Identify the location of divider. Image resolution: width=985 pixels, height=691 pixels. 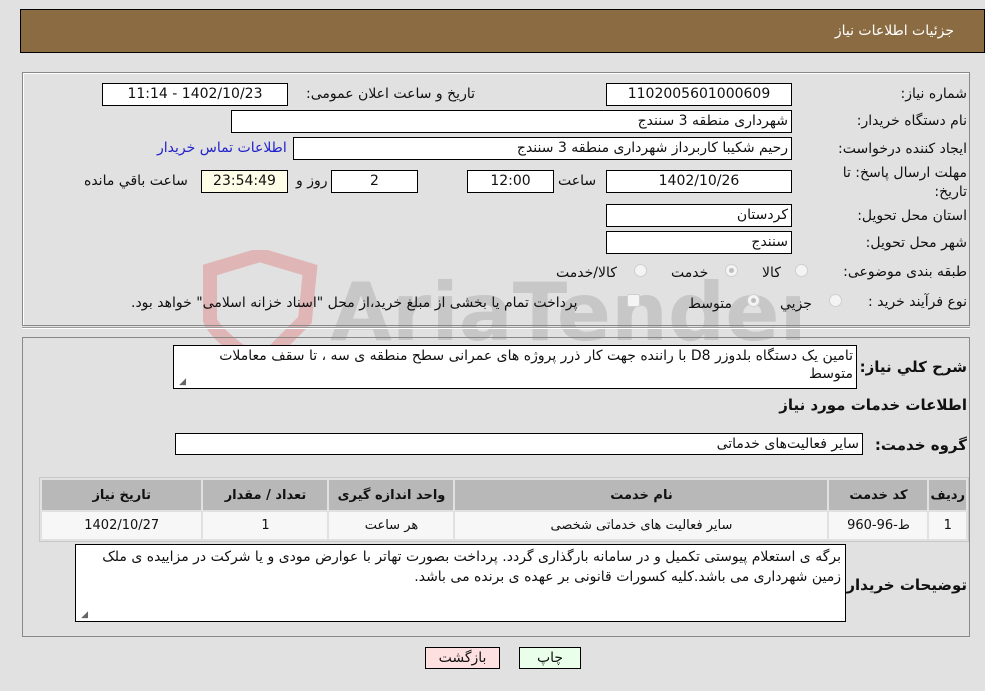
(496, 328).